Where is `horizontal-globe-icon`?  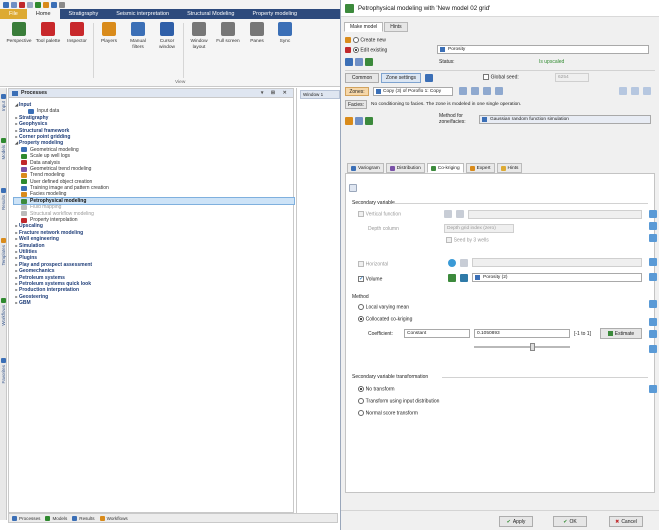
horizontal-globe-icon is located at coordinates (452, 263).